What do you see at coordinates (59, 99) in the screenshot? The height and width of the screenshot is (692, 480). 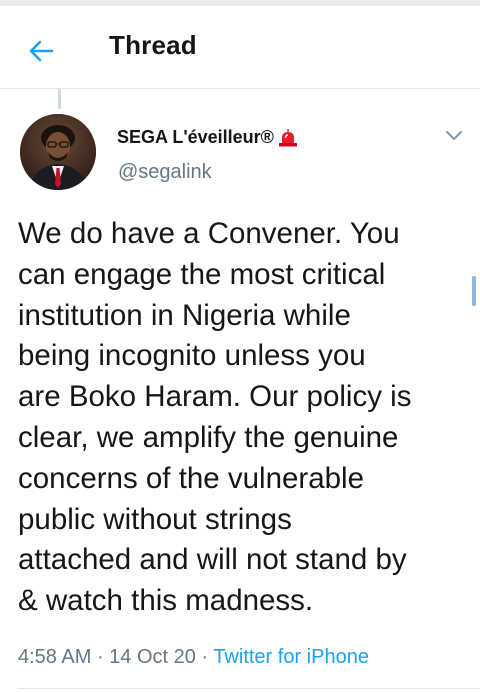 I see `thread-connector-line` at bounding box center [59, 99].